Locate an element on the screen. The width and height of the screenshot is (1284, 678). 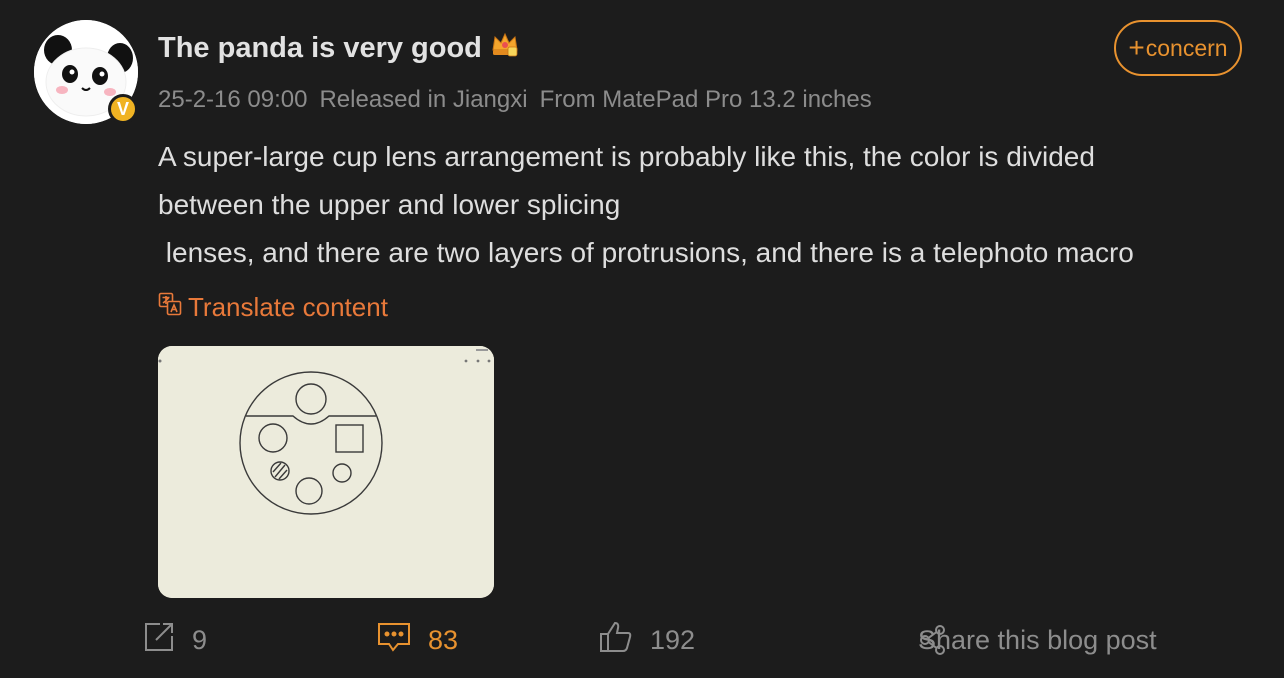
crown-badge-icon is located at coordinates (505, 48).